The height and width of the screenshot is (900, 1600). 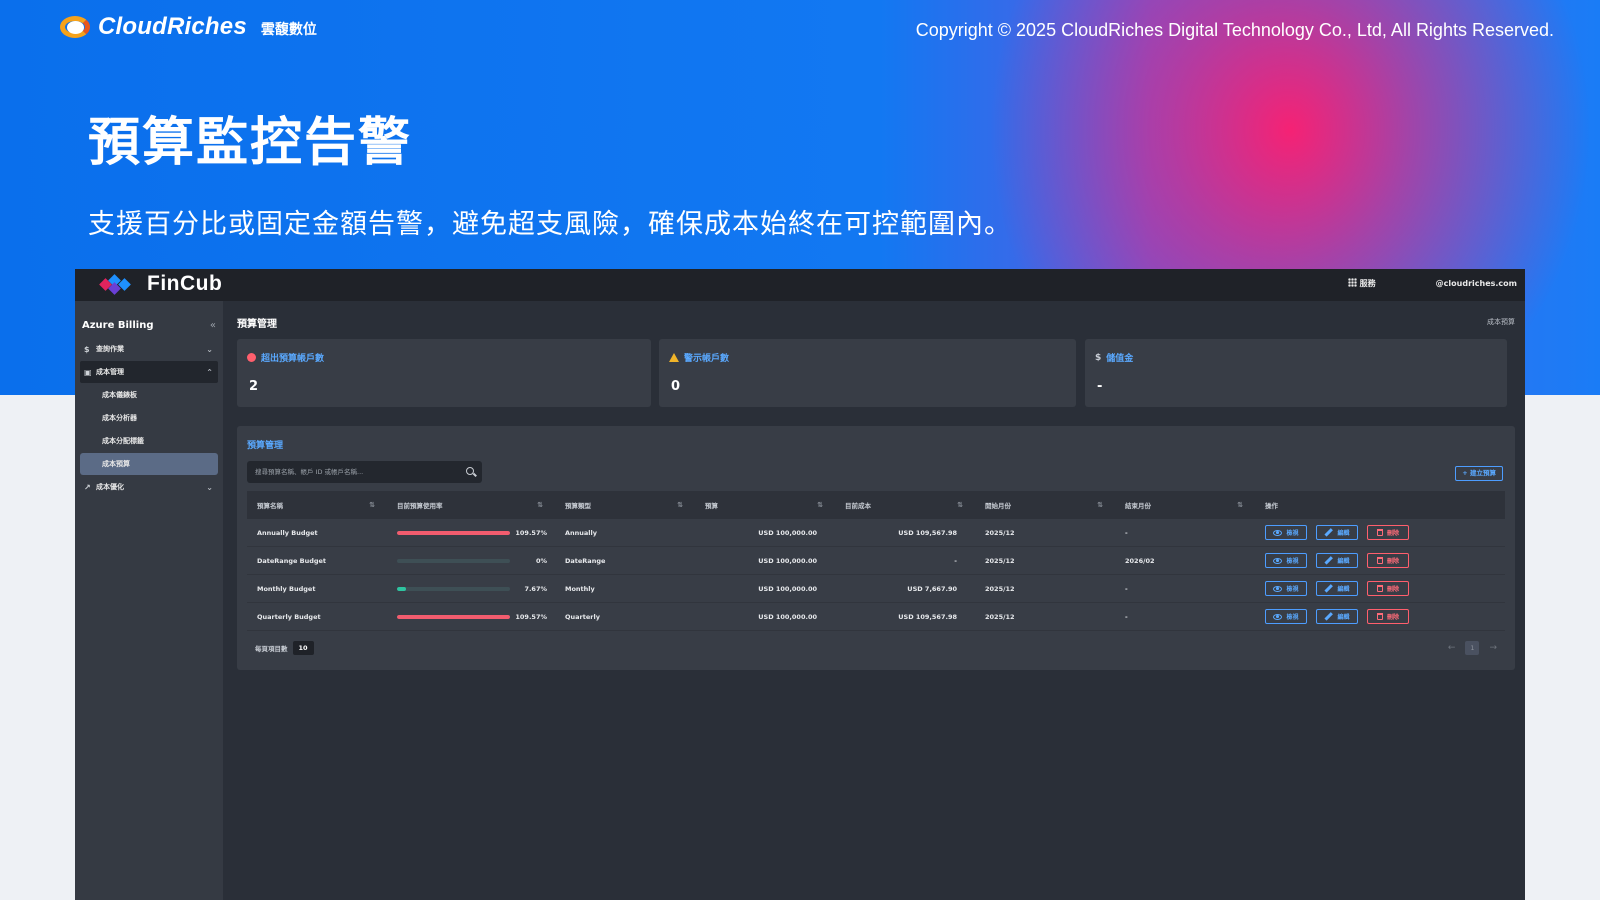 What do you see at coordinates (1140, 560) in the screenshot?
I see `end-month: 2026/02` at bounding box center [1140, 560].